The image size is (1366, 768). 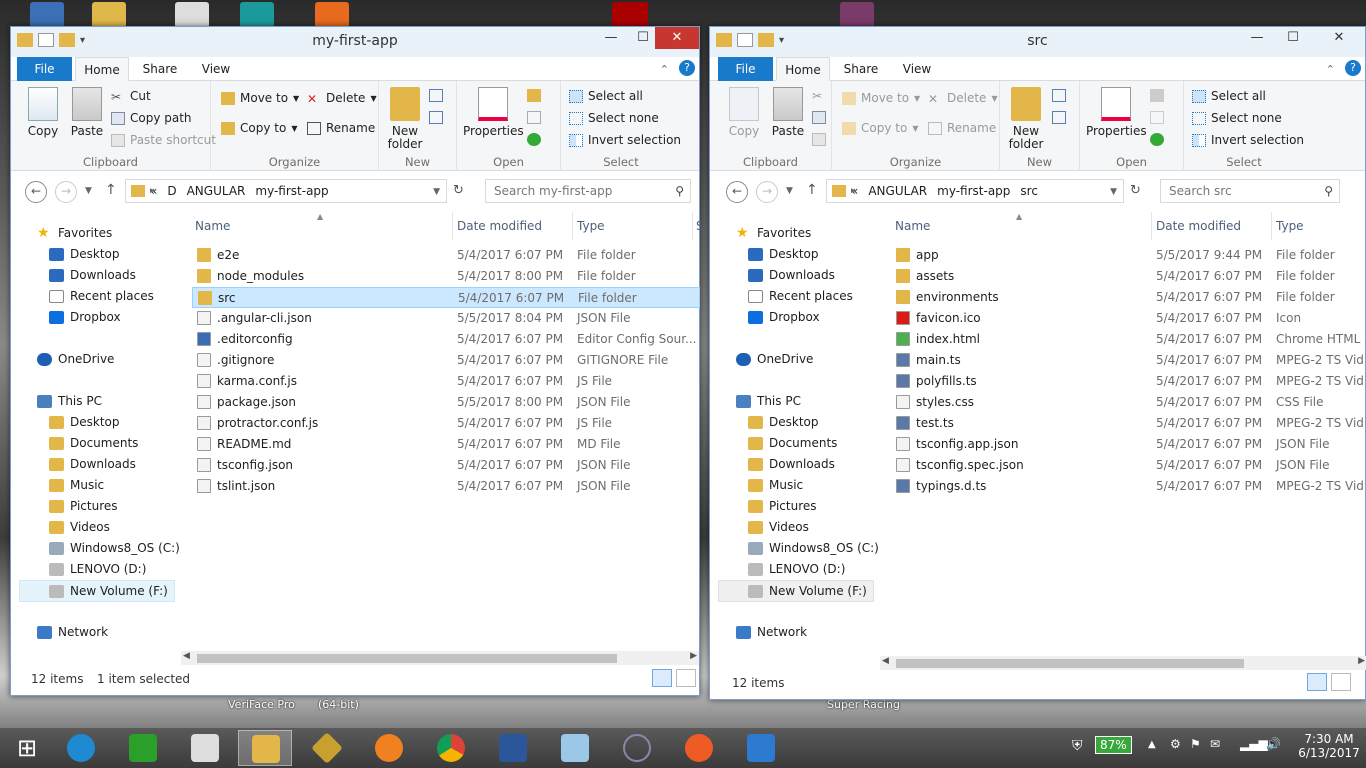 I want to click on nav-pc-downloads: Downloads, so click(x=791, y=464).